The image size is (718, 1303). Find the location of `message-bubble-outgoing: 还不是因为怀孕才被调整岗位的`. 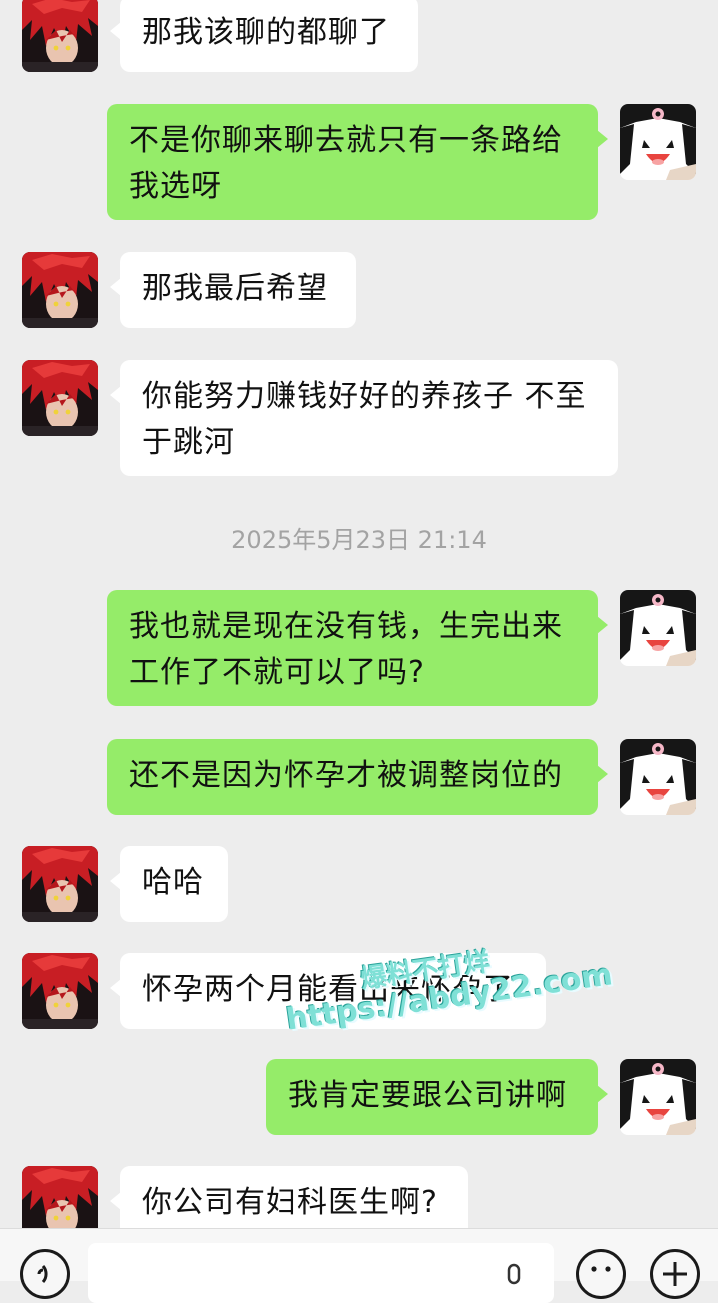

message-bubble-outgoing: 还不是因为怀孕才被调整岗位的 is located at coordinates (357, 777).